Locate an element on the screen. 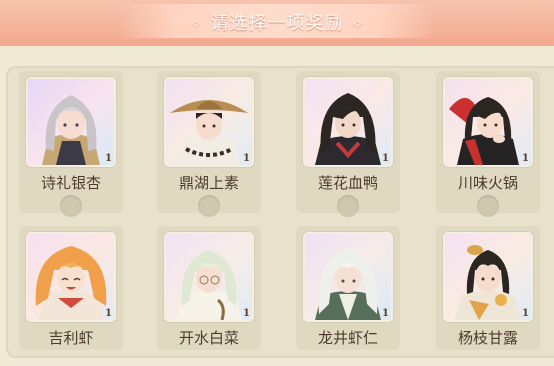 The image size is (554, 366). character-portrait-dark-hair: 1 is located at coordinates (348, 122).